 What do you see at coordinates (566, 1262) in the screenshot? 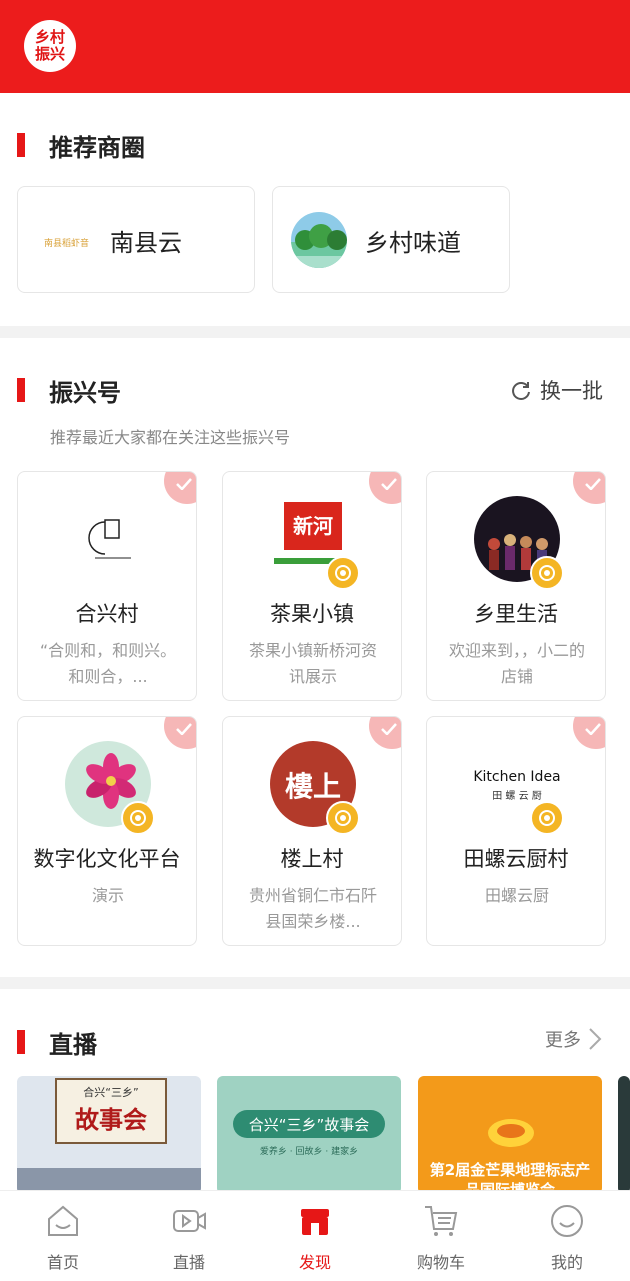
I see `tab-label: 我的` at bounding box center [566, 1262].